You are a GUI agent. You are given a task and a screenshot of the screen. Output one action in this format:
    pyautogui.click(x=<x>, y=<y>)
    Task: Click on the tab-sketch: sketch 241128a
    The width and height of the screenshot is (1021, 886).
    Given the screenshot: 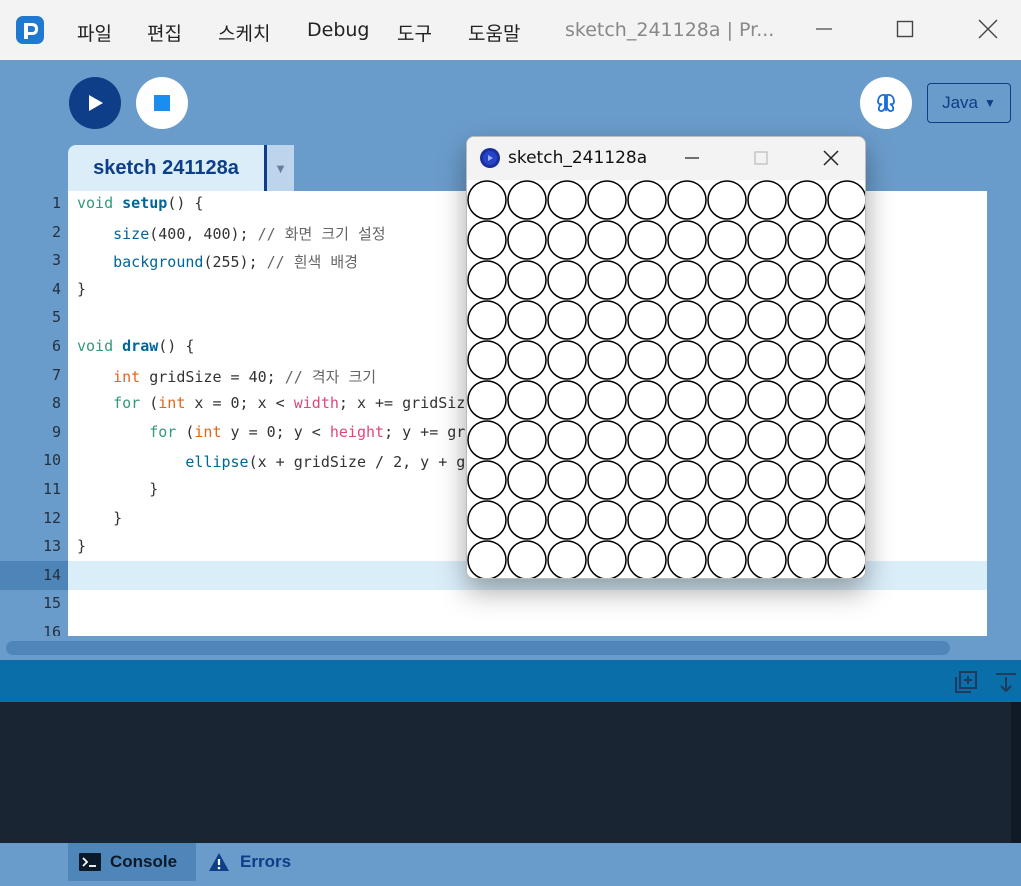 What is the action you would take?
    pyautogui.click(x=166, y=168)
    